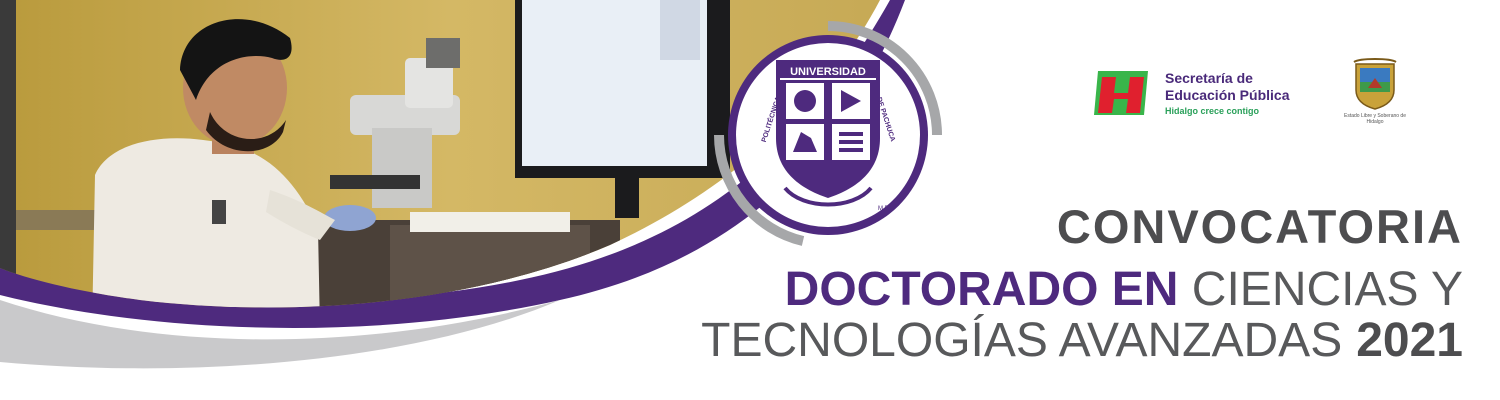  I want to click on headline-program-line1: DOCTORADO EN CIENCIAS Y, so click(1124, 289).